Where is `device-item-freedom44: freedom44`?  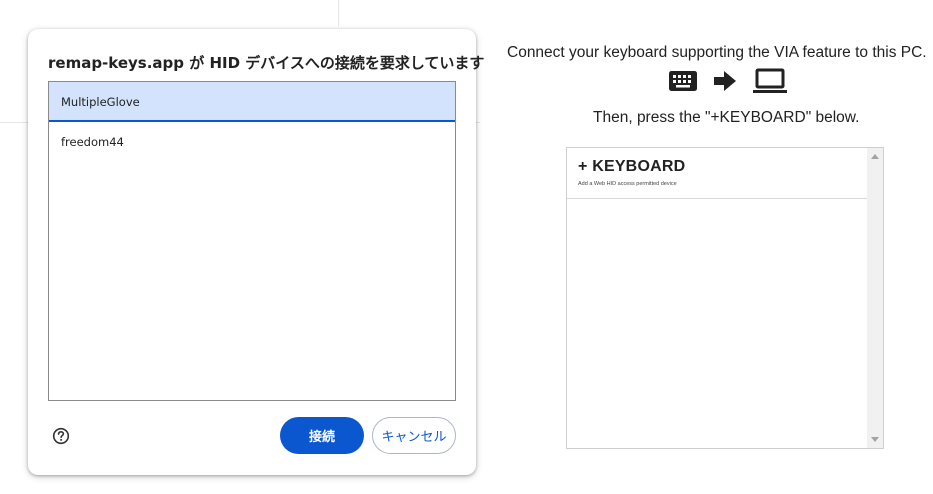
device-item-freedom44: freedom44 is located at coordinates (252, 142).